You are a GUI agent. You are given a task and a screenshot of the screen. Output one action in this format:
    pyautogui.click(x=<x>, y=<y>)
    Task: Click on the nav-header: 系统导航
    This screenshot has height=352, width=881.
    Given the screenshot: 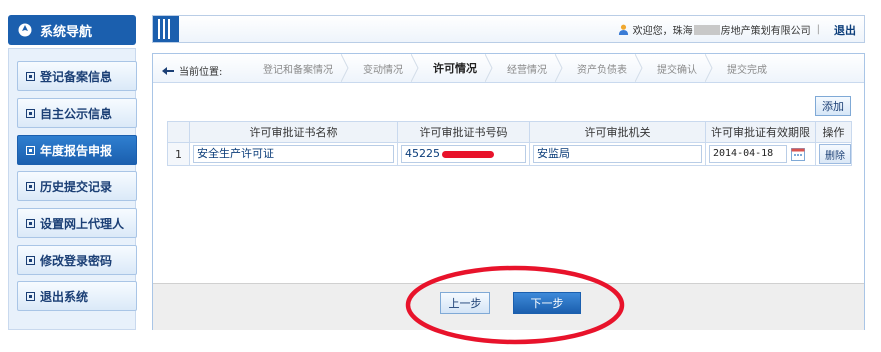 What is the action you would take?
    pyautogui.click(x=72, y=30)
    